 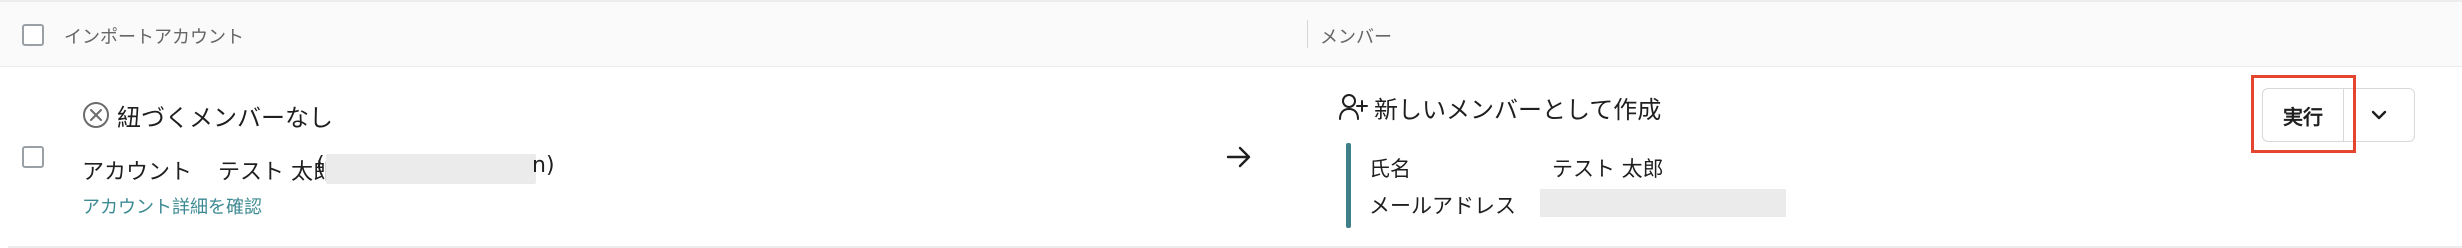 I want to click on name-label: 氏名, so click(x=1390, y=169).